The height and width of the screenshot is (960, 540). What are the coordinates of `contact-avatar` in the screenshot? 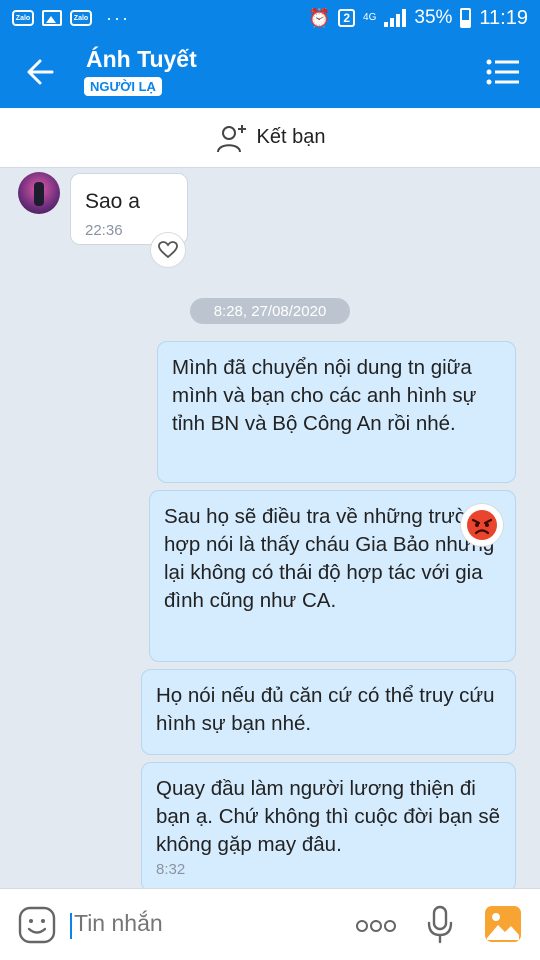 It's located at (39, 193).